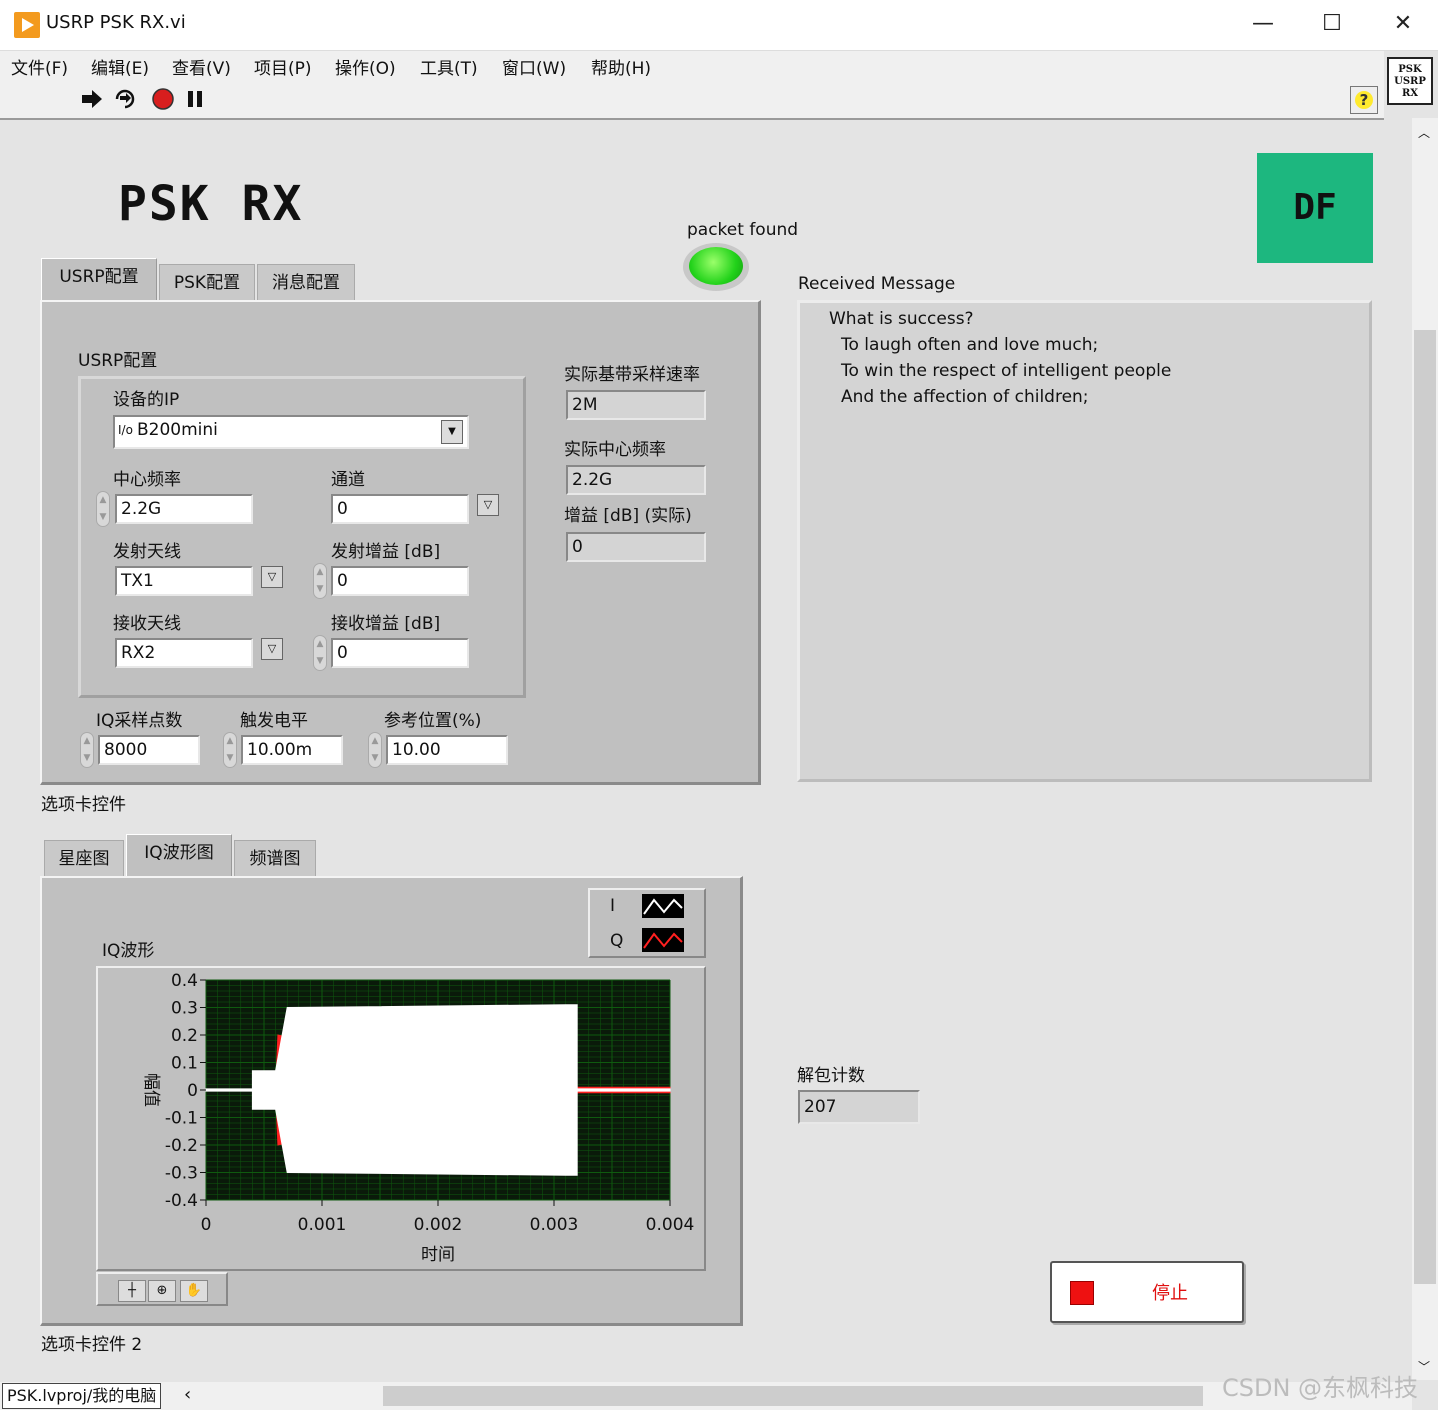 Image resolution: width=1438 pixels, height=1410 pixels. I want to click on scroll-up-icon: ︿, so click(1424, 132).